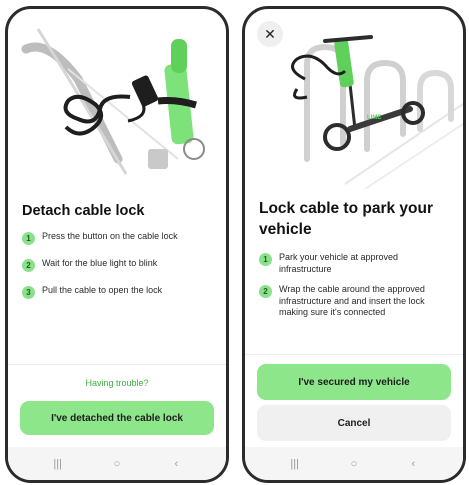 The height and width of the screenshot is (485, 469). What do you see at coordinates (110, 236) in the screenshot?
I see `step-text: Press the button on the cable lock` at bounding box center [110, 236].